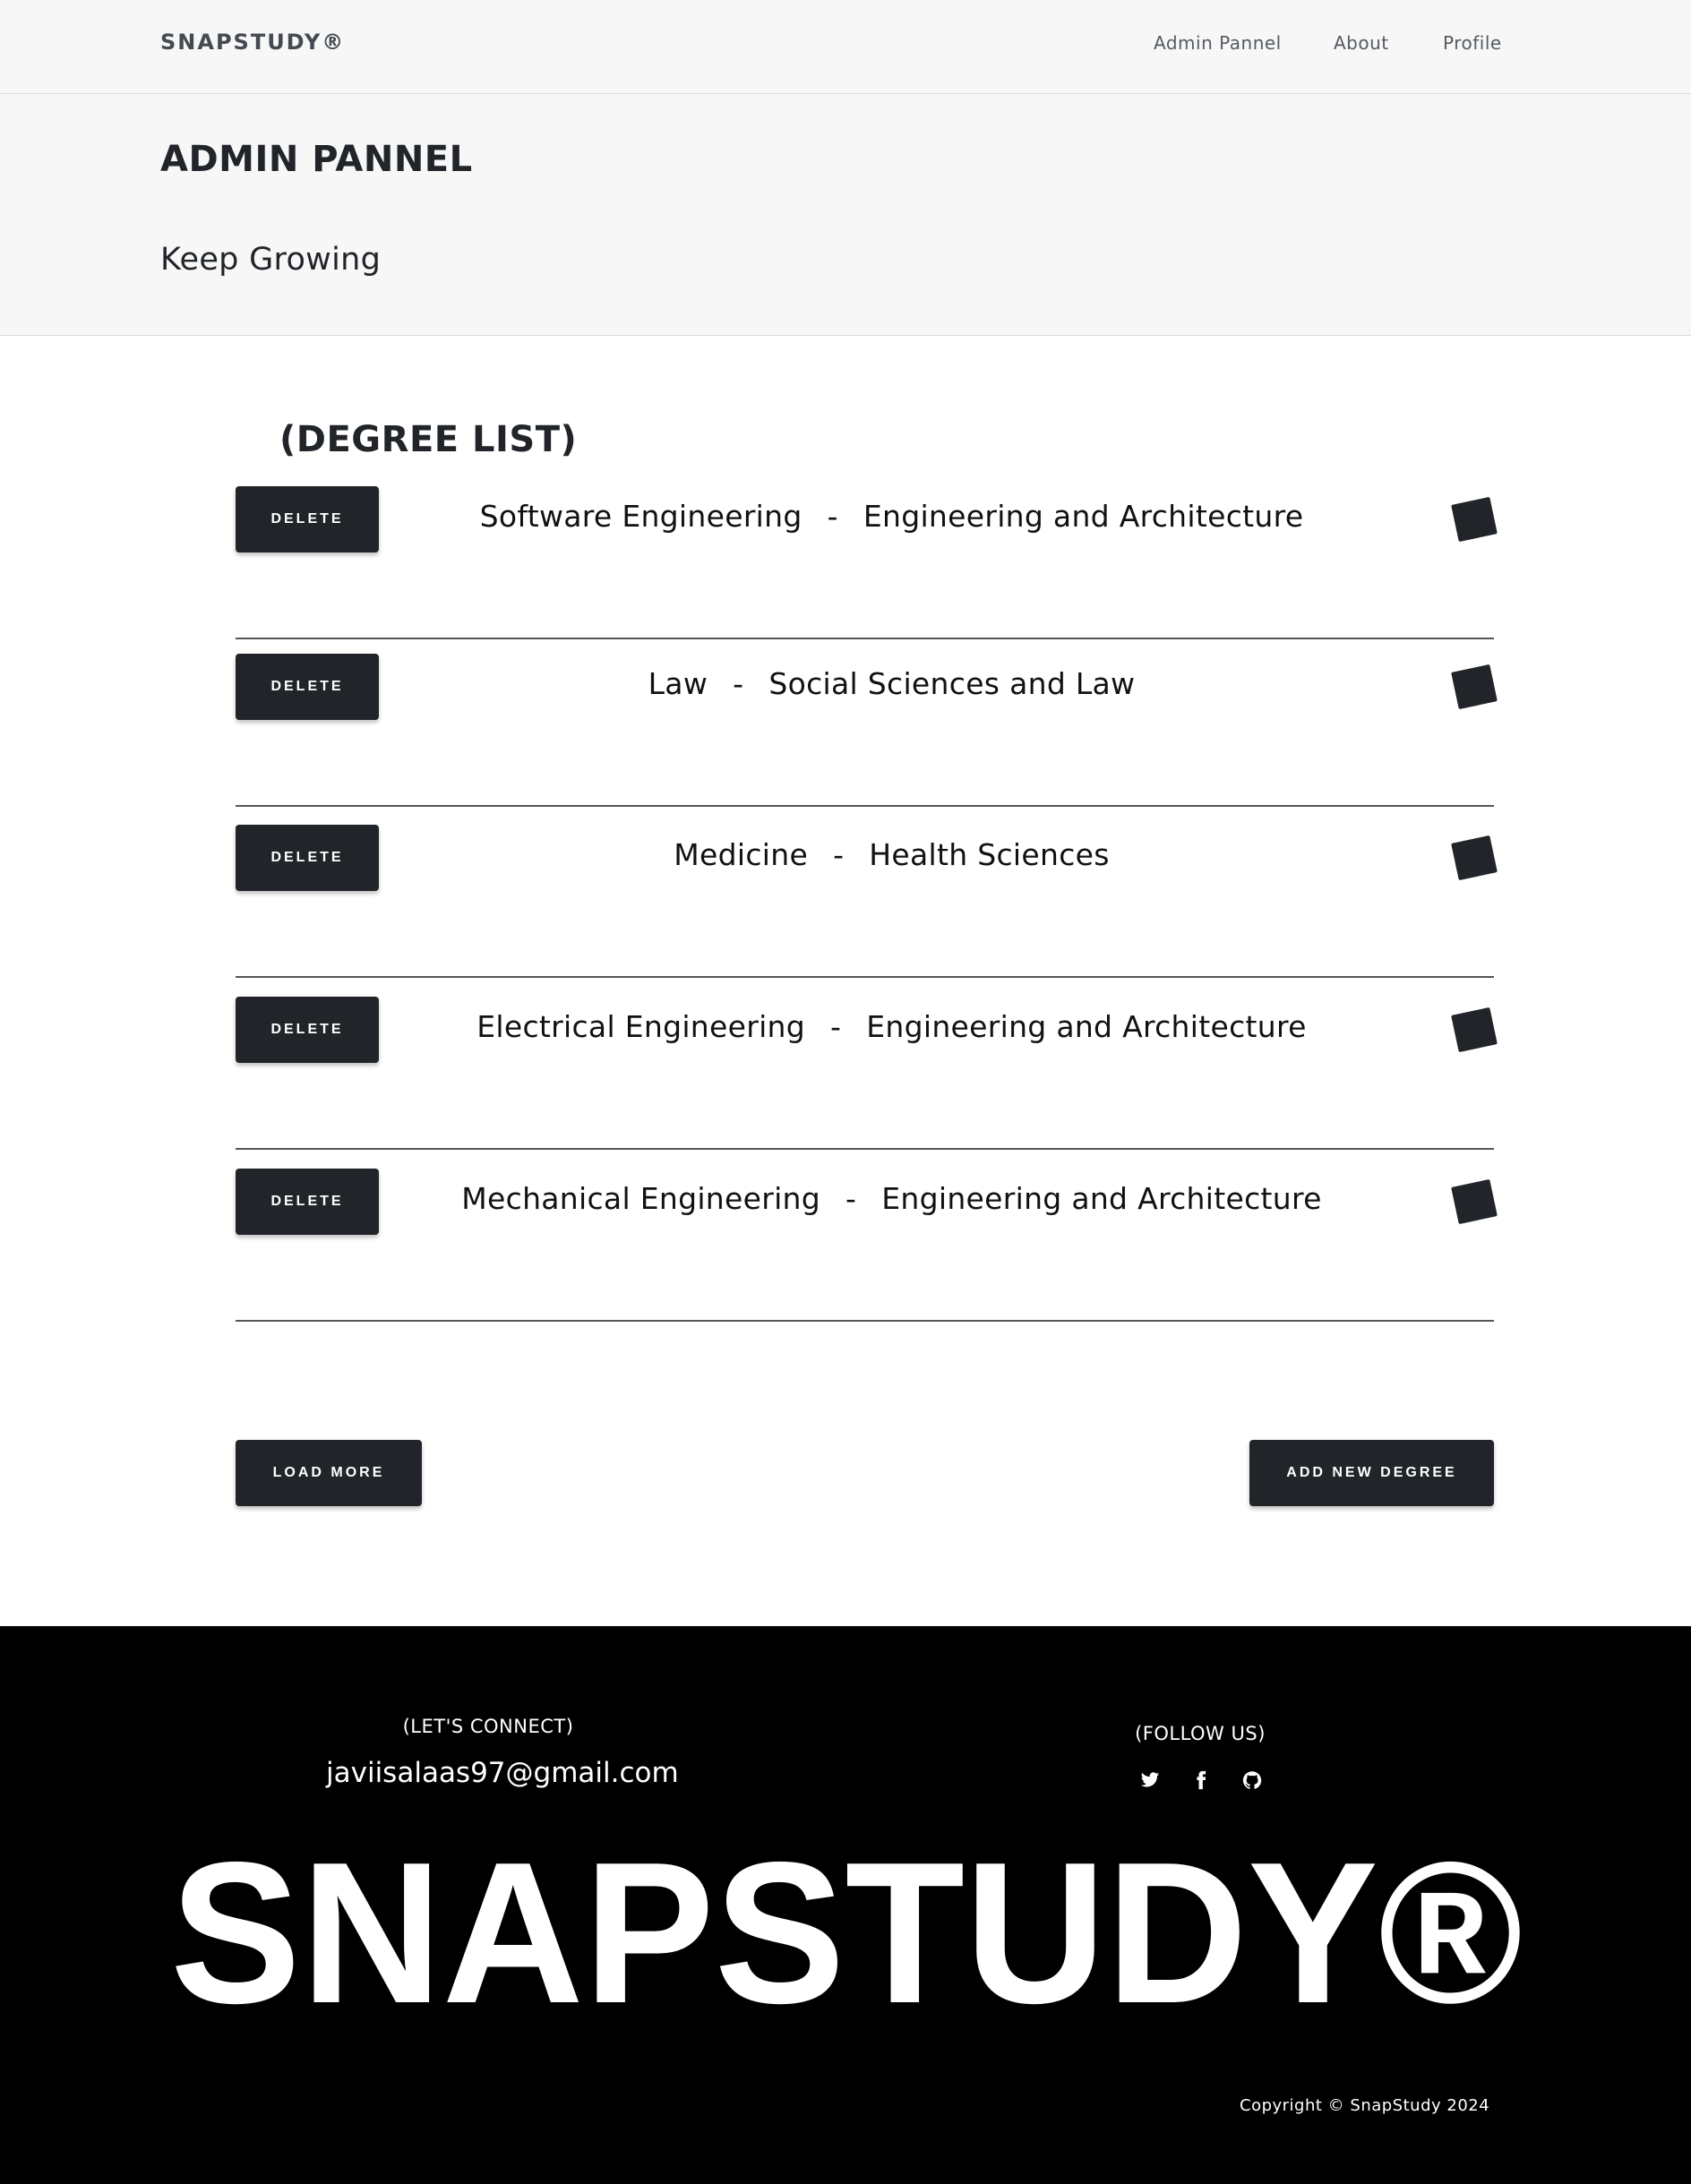 The width and height of the screenshot is (1691, 2184). I want to click on nav-link-admin-pannel: Admin Pannel, so click(1218, 43).